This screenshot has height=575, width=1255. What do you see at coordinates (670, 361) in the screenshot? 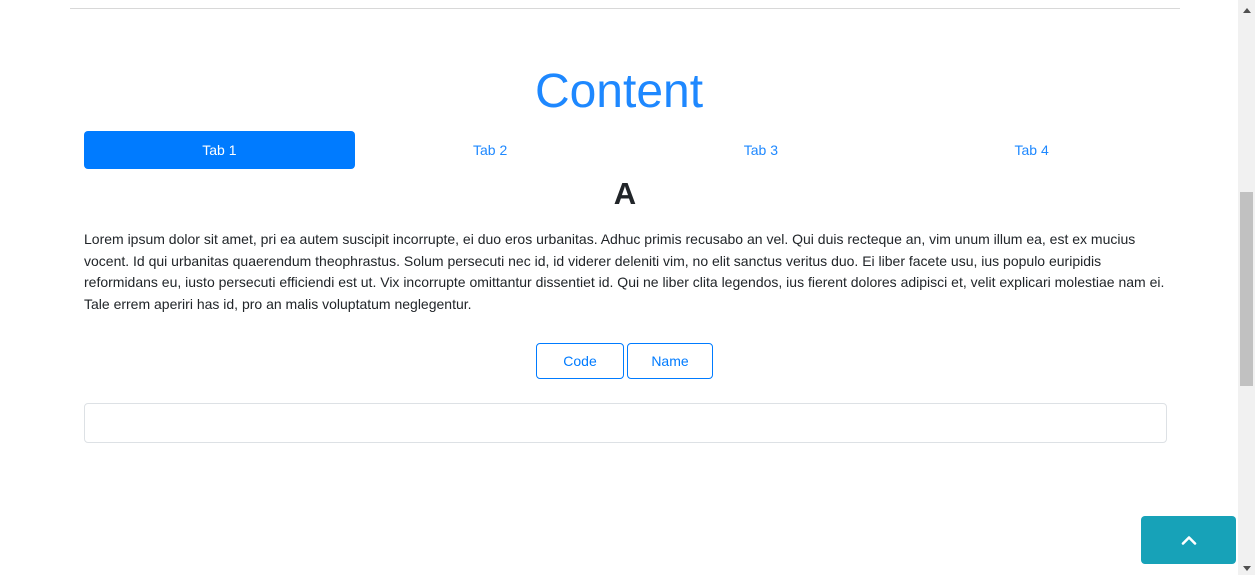
I see `name-button: Name` at bounding box center [670, 361].